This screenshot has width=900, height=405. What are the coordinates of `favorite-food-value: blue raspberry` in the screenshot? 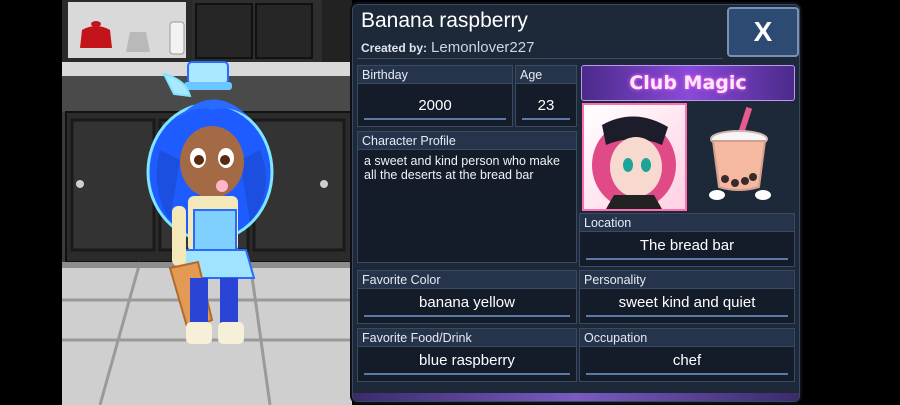 It's located at (467, 362).